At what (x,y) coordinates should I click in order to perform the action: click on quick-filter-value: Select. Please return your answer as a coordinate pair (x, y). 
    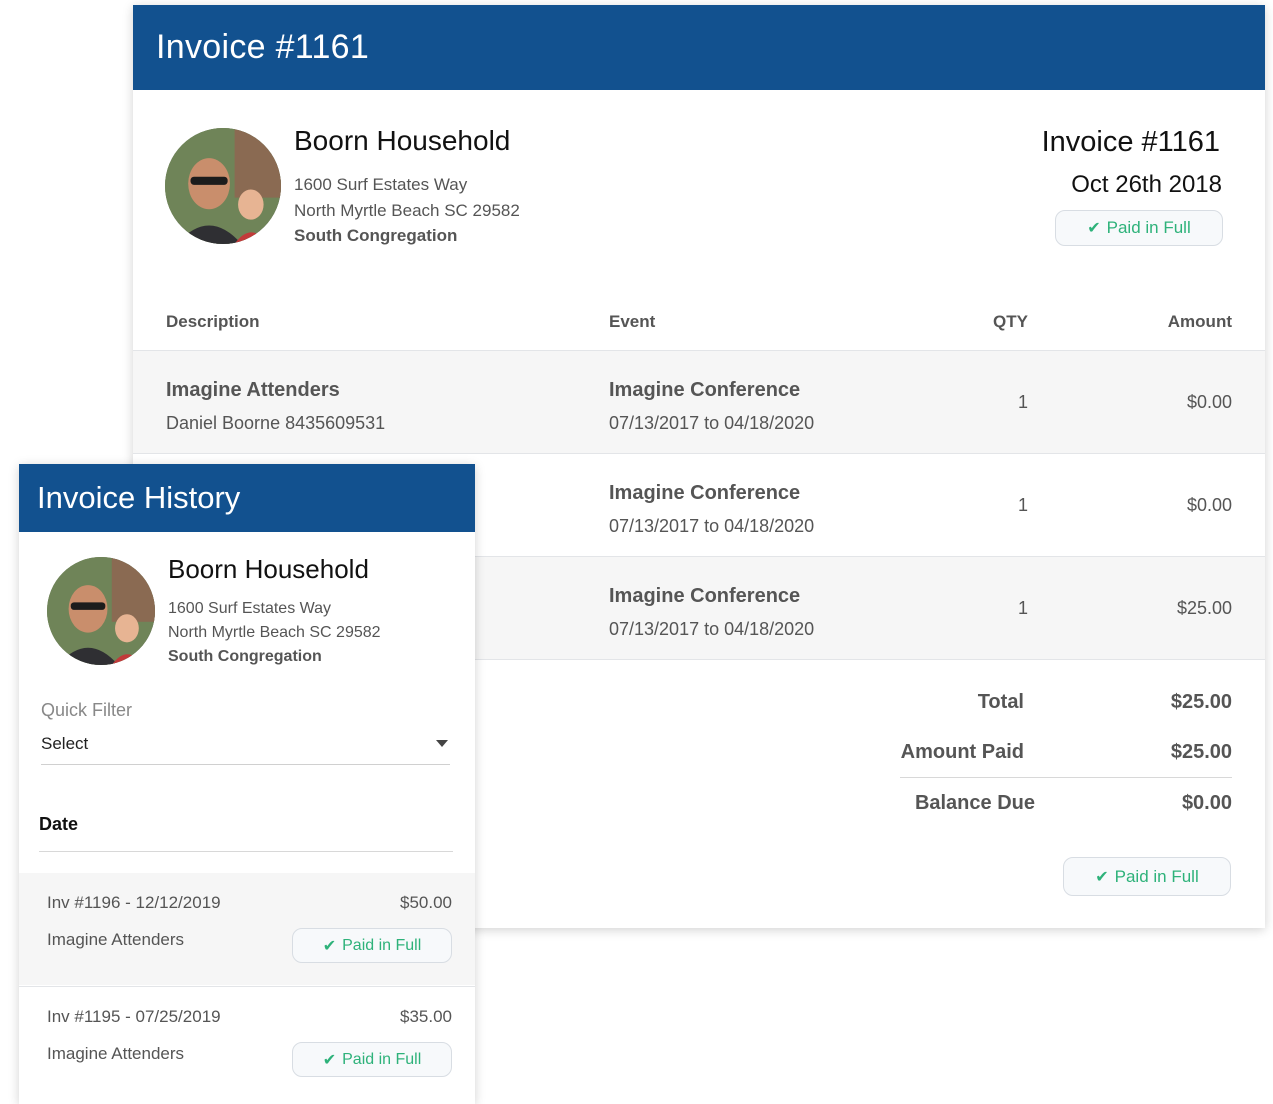
    Looking at the image, I should click on (65, 743).